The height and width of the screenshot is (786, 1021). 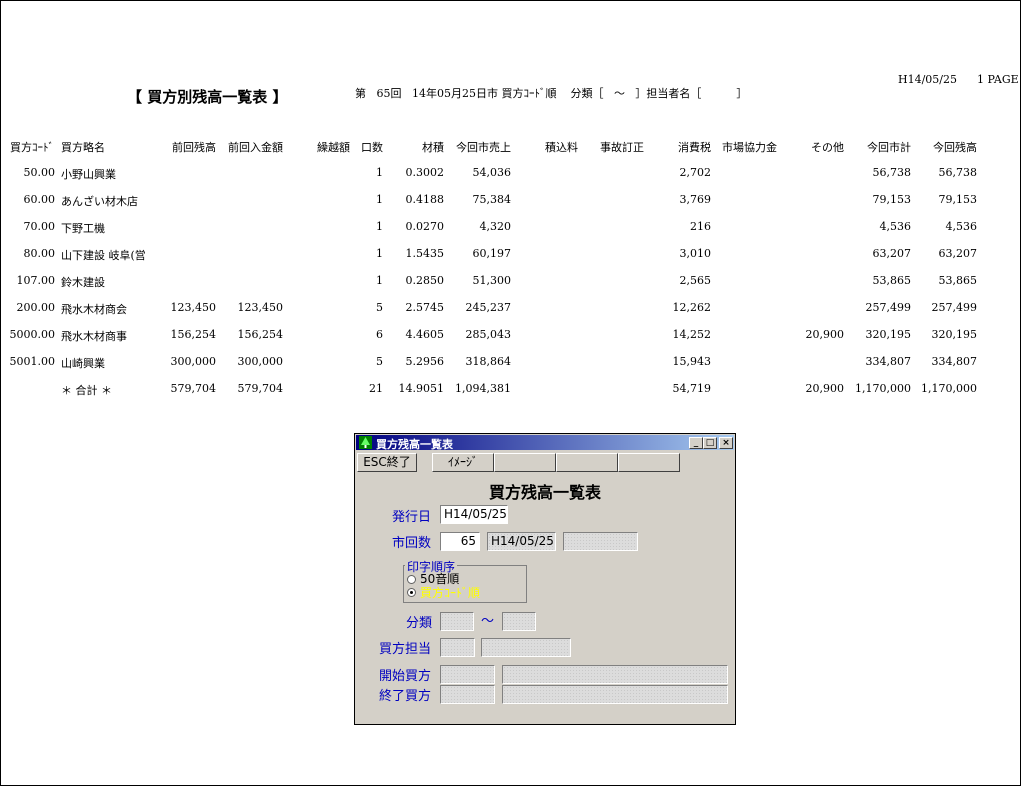 I want to click on cell-buyer-name: 小野山興業, so click(x=88, y=174).